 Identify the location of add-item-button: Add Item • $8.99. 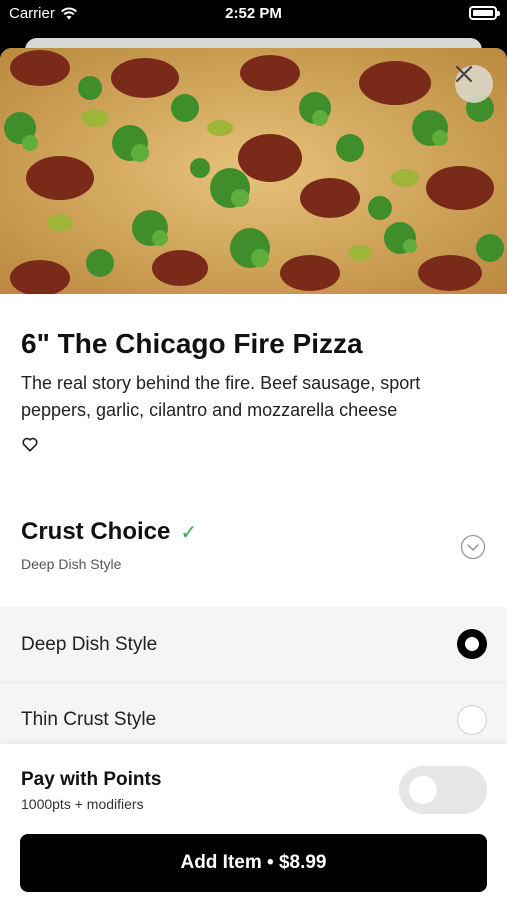
(253, 863).